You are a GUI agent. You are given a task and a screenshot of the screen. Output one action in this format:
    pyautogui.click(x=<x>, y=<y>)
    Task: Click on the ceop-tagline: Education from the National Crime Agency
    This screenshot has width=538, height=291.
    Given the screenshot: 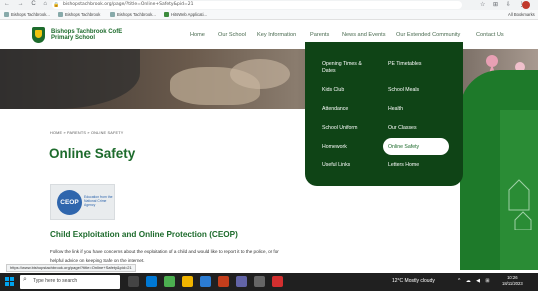 What is the action you would take?
    pyautogui.click(x=98, y=201)
    